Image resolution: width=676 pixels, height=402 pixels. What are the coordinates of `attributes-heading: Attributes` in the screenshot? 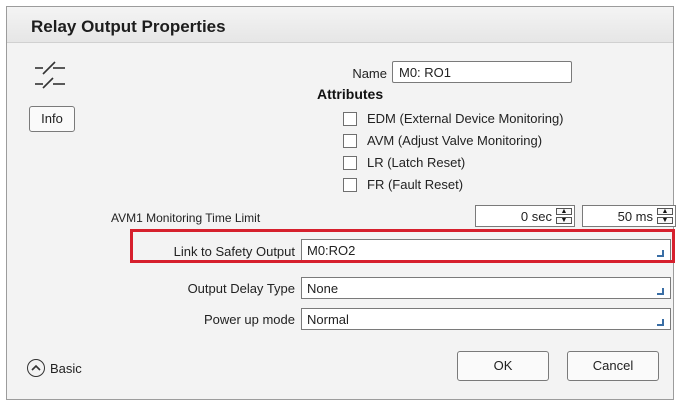 It's located at (350, 94).